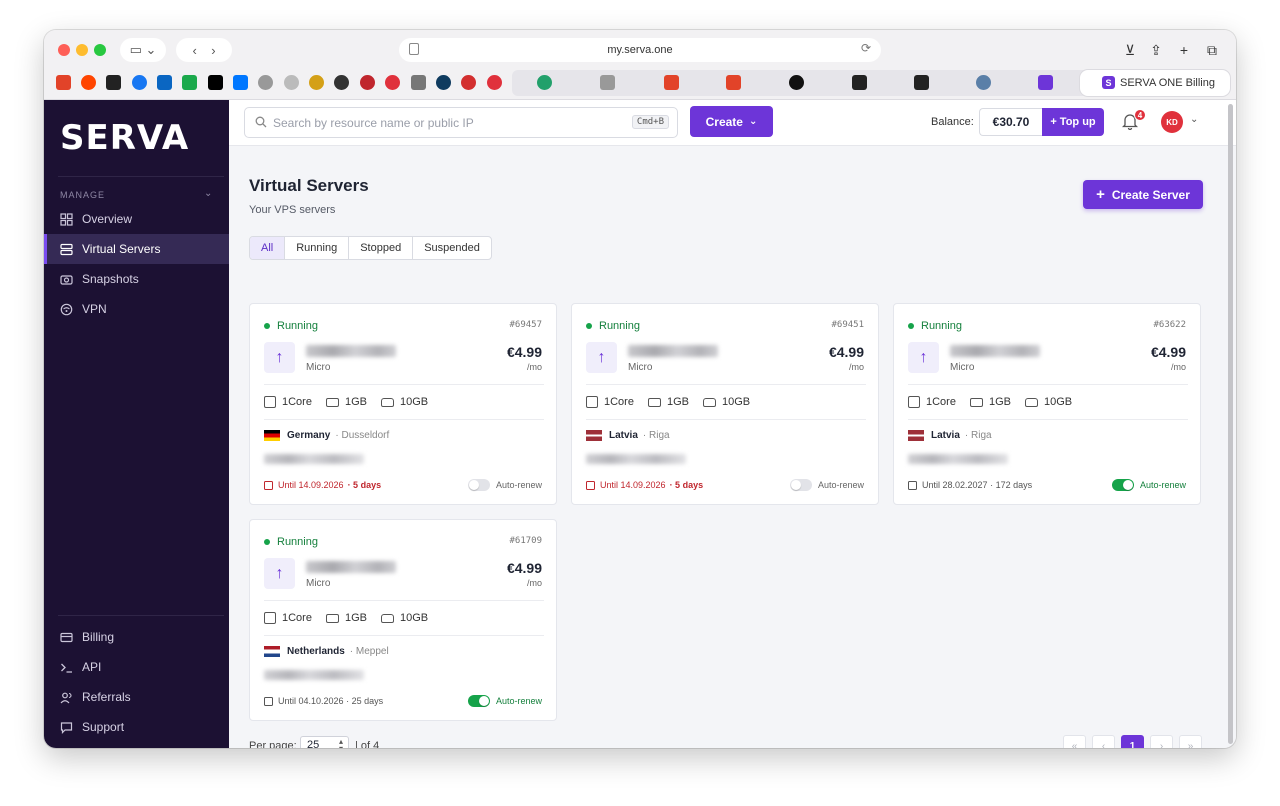  Describe the element at coordinates (1103, 741) in the screenshot. I see `prev-page-button: ‹` at that location.